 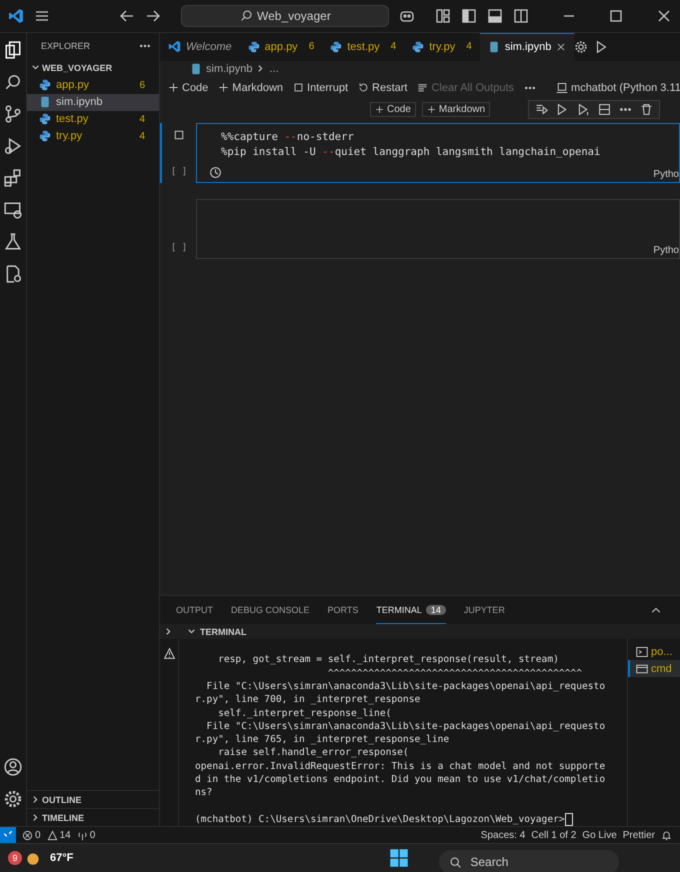 I want to click on folder-name: WEB_VOYAGER, so click(x=77, y=67).